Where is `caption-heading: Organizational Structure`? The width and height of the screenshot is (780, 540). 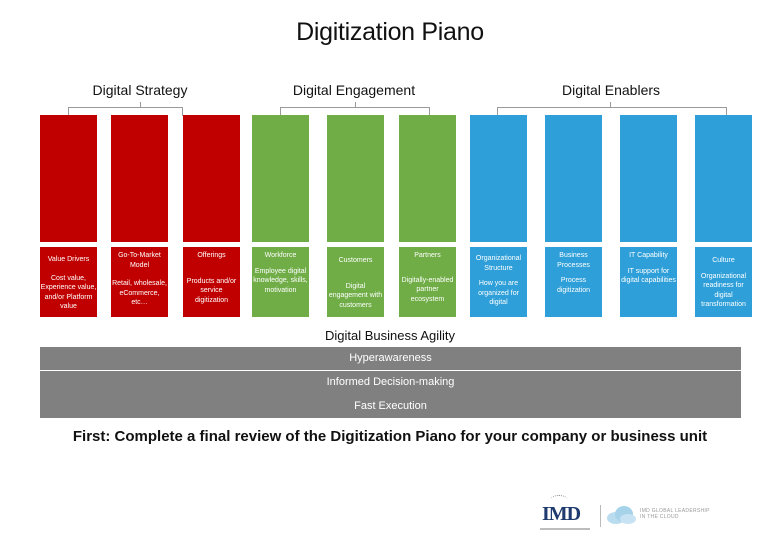
caption-heading: Organizational Structure is located at coordinates (498, 263).